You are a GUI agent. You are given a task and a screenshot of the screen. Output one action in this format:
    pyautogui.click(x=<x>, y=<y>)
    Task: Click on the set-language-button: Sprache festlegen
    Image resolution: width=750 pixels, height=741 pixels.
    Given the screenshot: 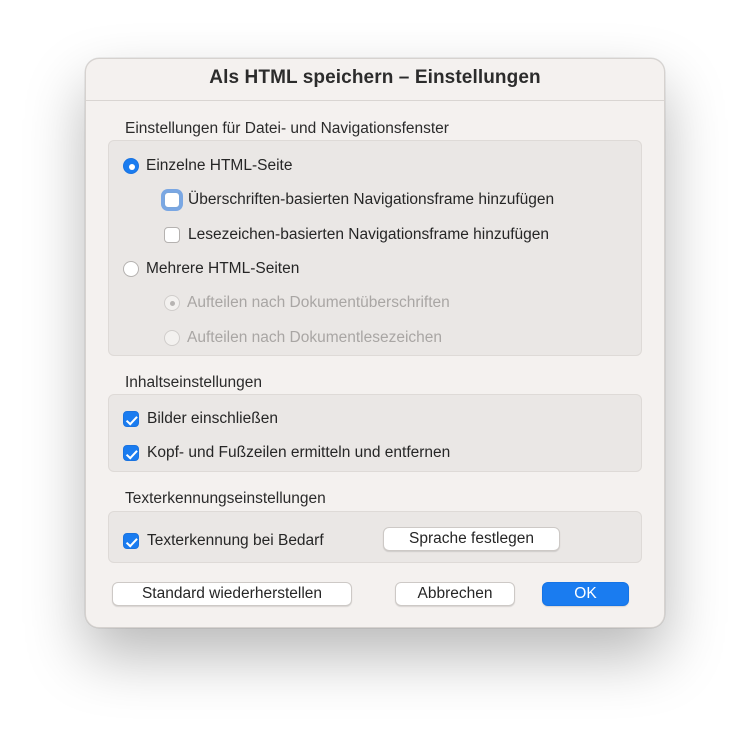 What is the action you would take?
    pyautogui.click(x=471, y=539)
    